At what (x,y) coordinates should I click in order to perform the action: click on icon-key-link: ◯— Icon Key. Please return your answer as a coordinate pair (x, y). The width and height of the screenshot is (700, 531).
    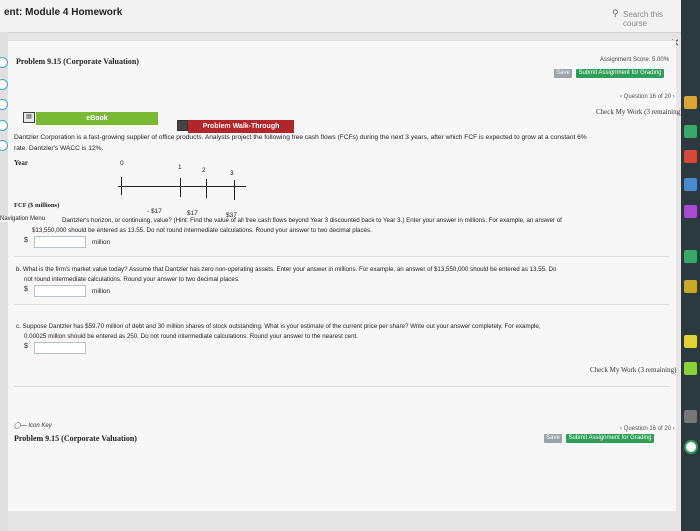
    Looking at the image, I should click on (33, 425).